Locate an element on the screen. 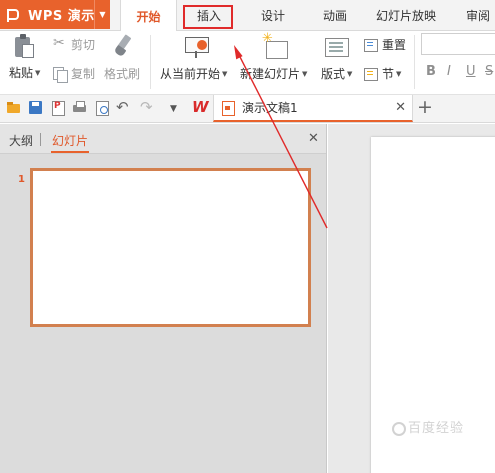 Image resolution: width=495 pixels, height=473 pixels. app-menu-button: WPS 演示 ▼ is located at coordinates (55, 14).